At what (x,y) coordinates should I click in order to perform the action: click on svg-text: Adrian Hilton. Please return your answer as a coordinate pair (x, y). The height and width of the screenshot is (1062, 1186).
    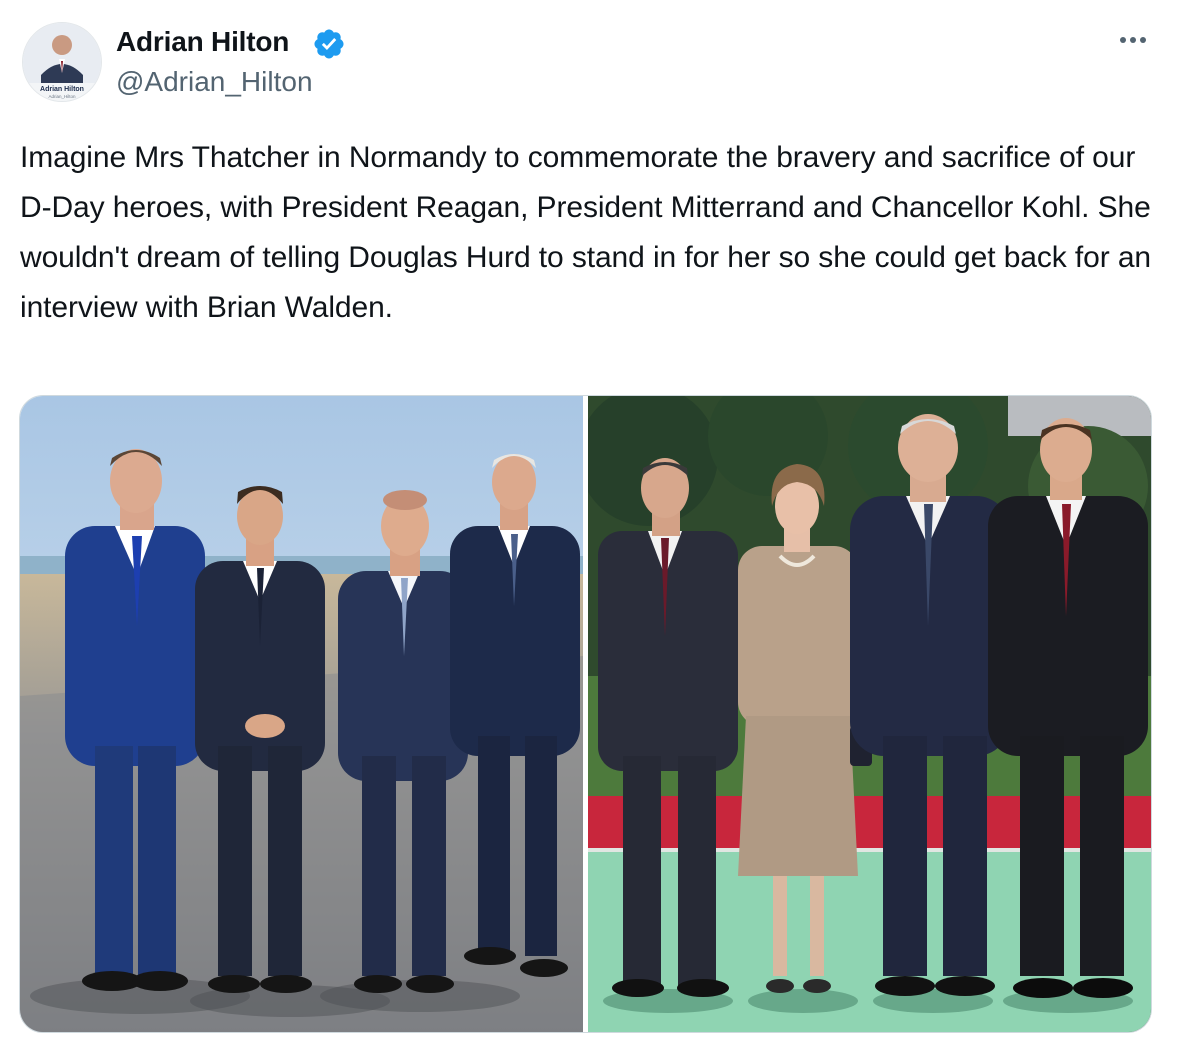
    Looking at the image, I should click on (62, 89).